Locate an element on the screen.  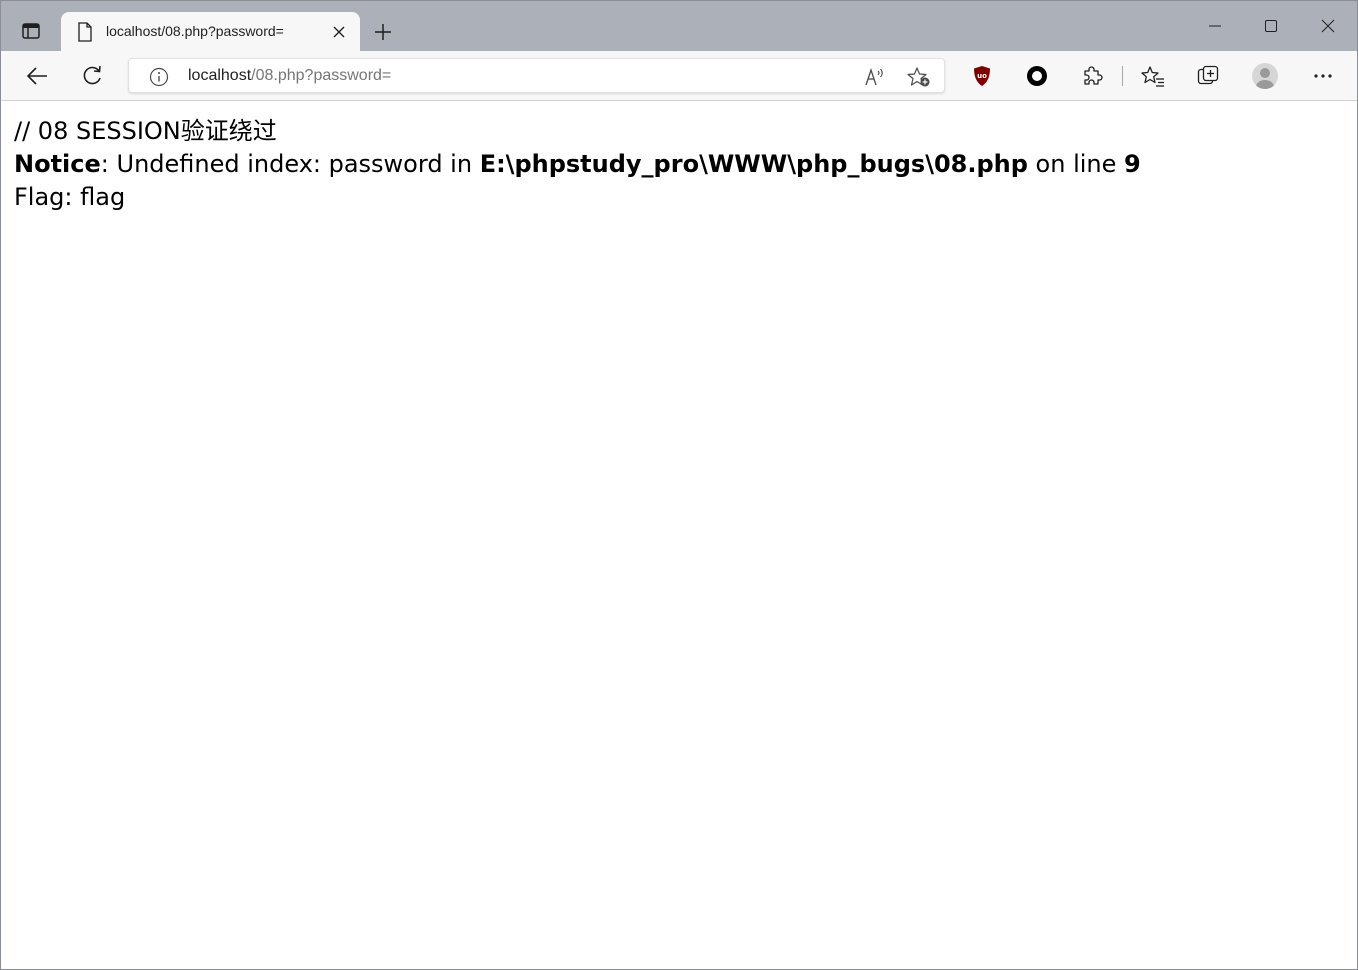
read-aloud-icon is located at coordinates (874, 76).